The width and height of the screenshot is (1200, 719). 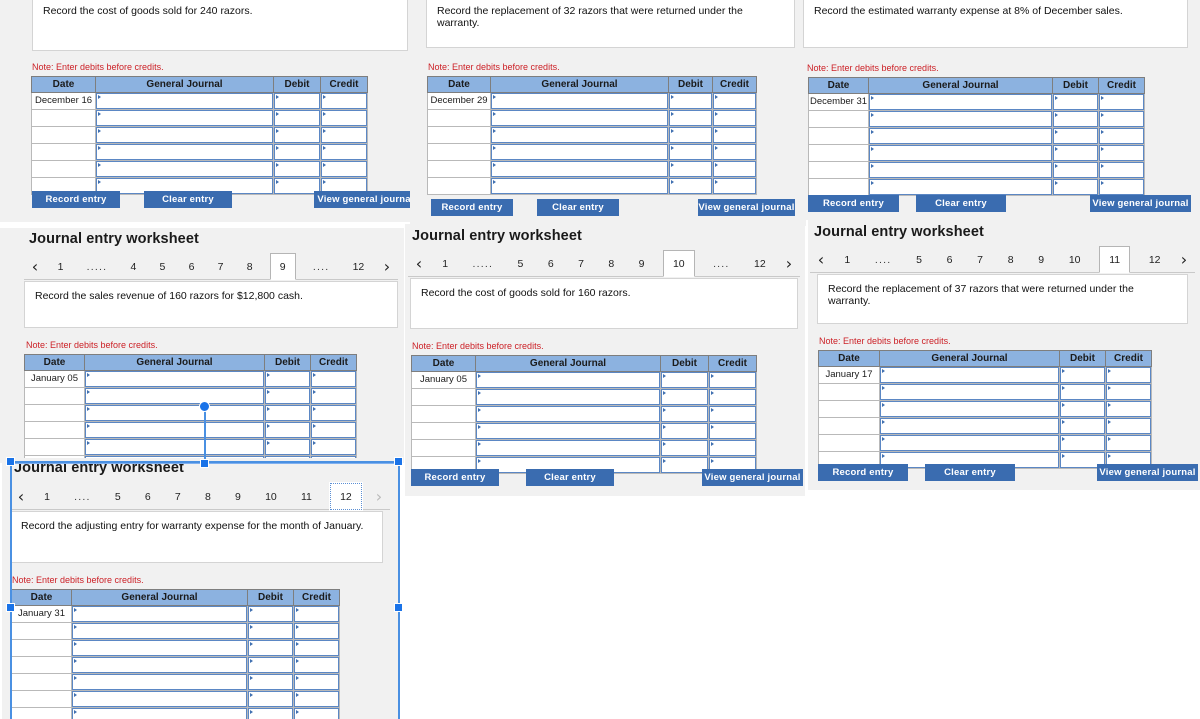 I want to click on page-tab-8: 8, so click(x=250, y=266).